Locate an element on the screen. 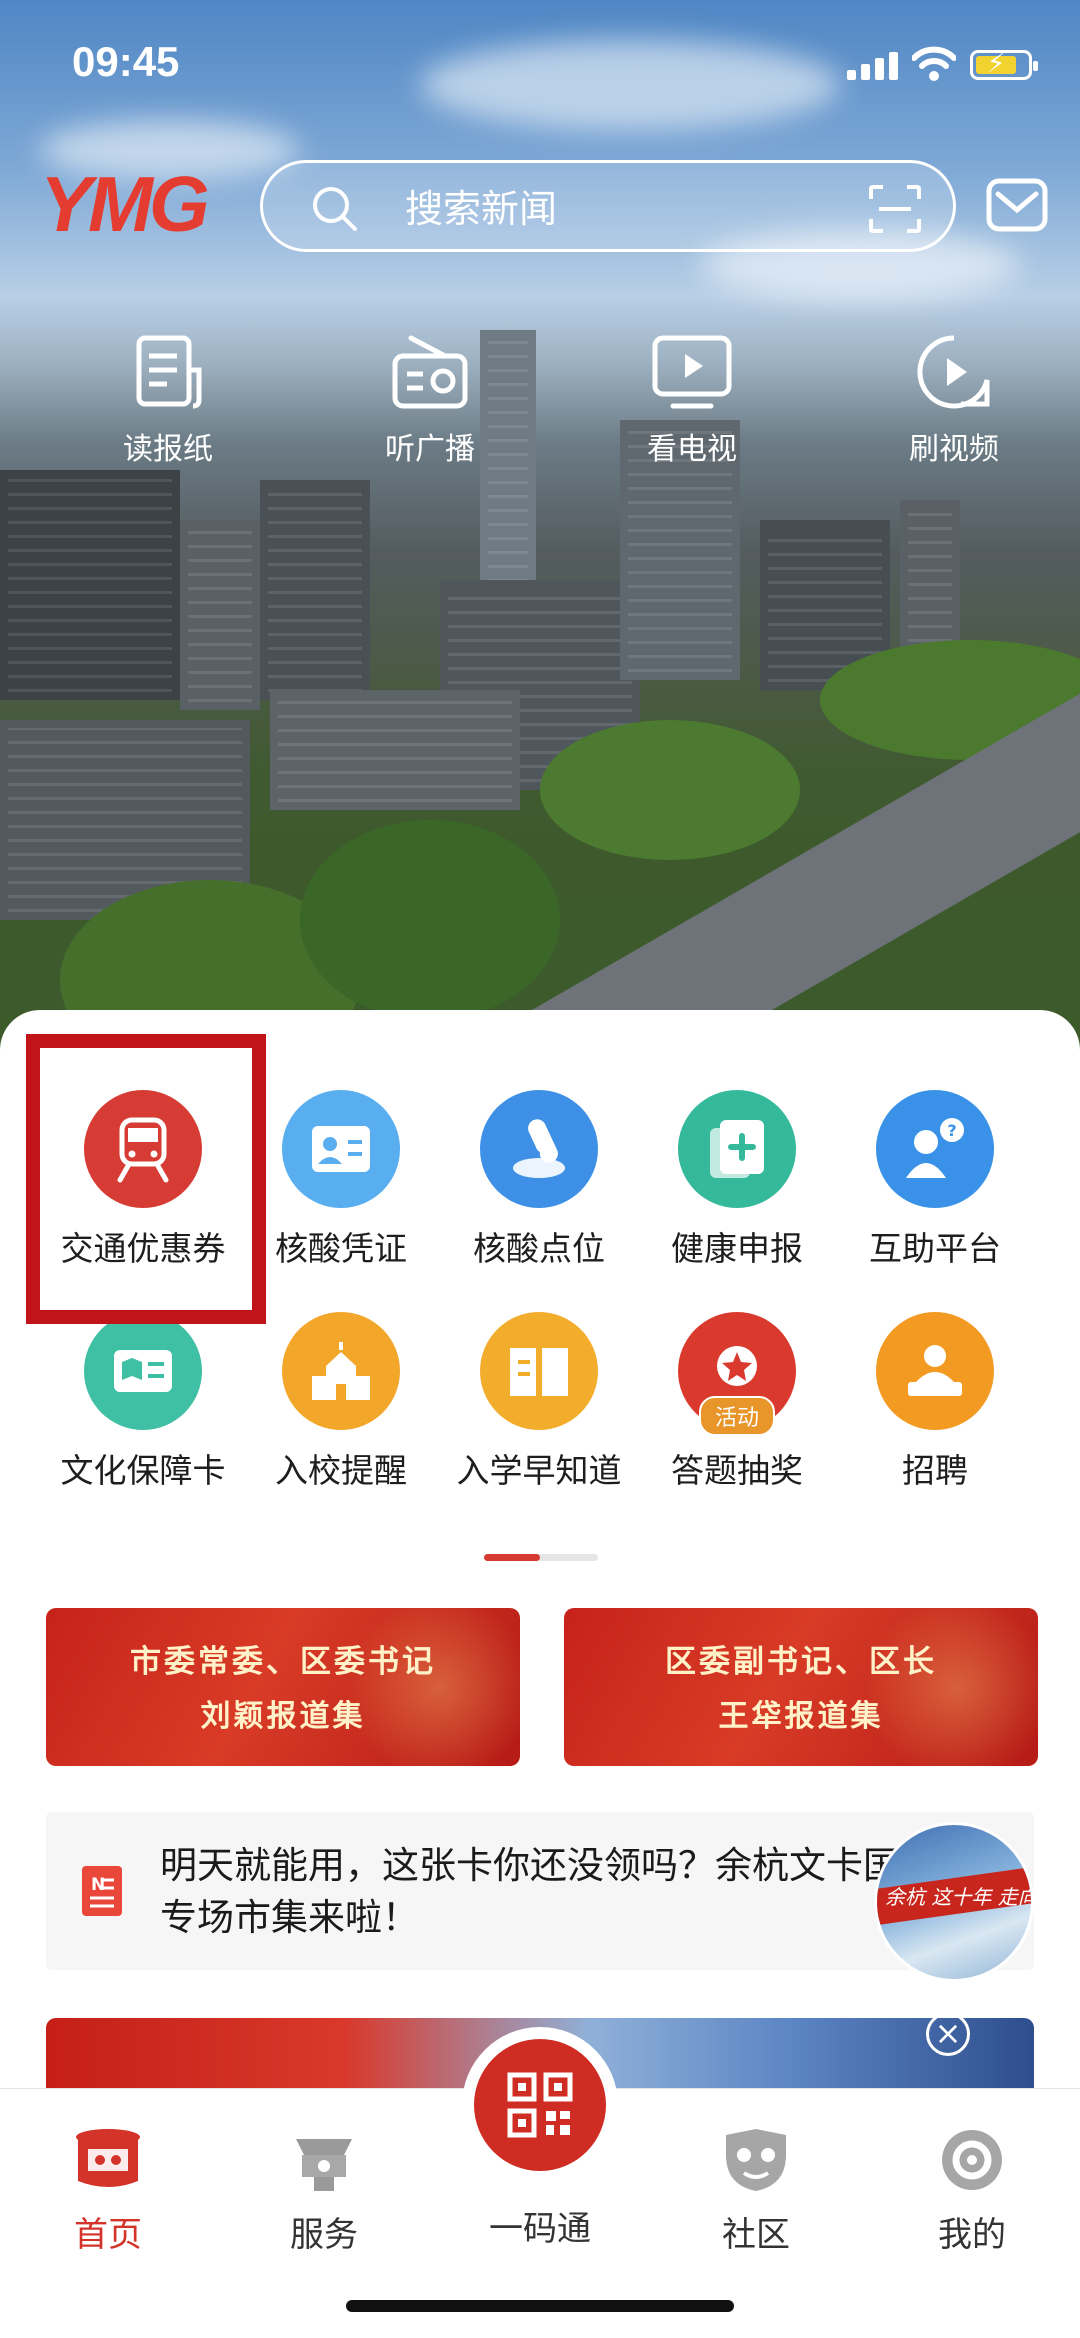  svg-text: N is located at coordinates (98, 1885).